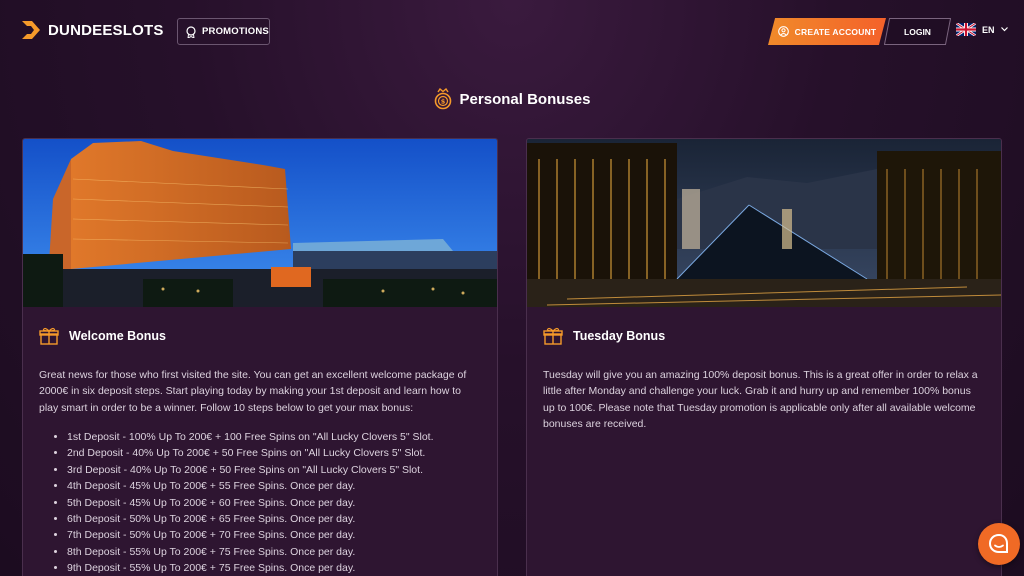  I want to click on chat-bubble-icon, so click(998, 543).